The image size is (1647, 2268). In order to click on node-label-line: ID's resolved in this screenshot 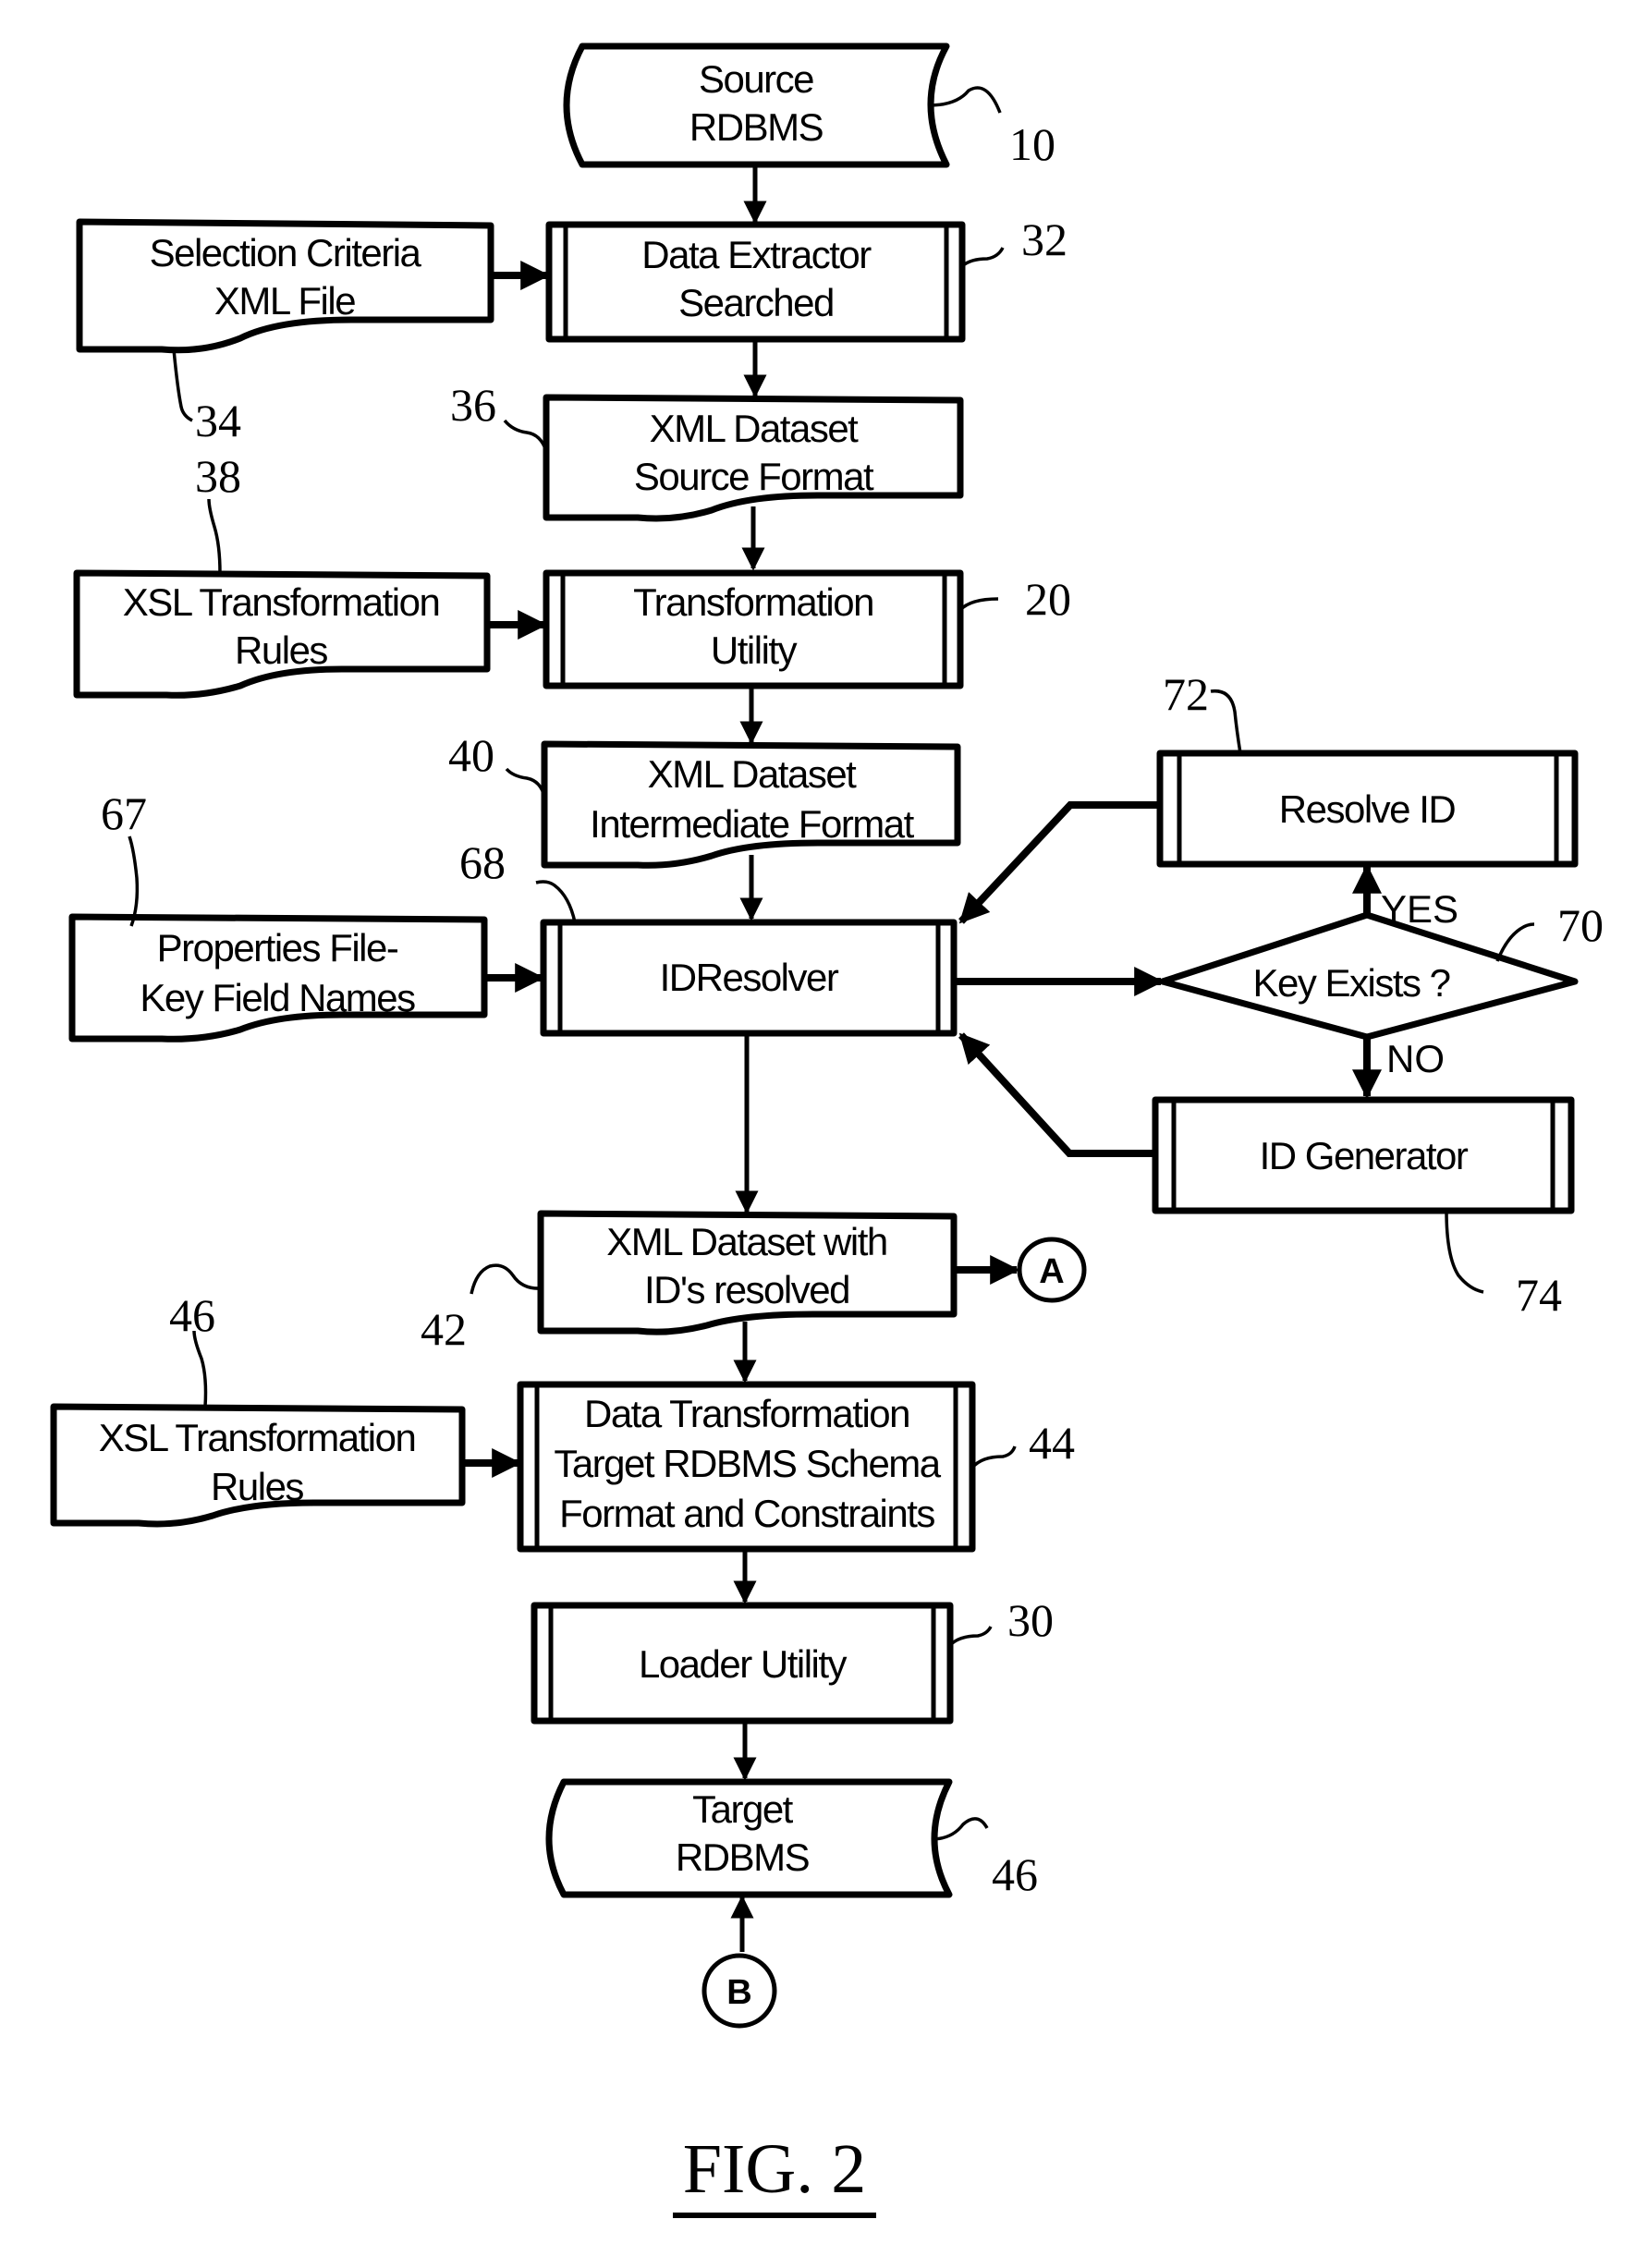, I will do `click(746, 1290)`.